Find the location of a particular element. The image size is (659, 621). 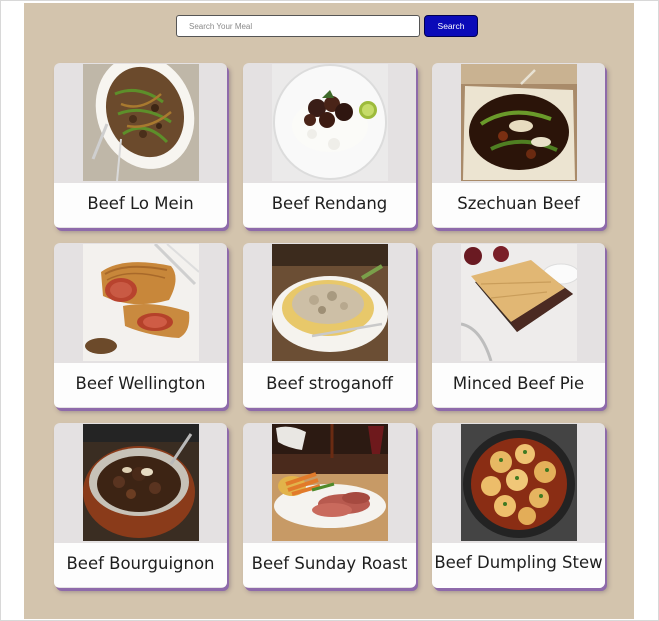

meal-title: Szechuan Beef is located at coordinates (518, 203).